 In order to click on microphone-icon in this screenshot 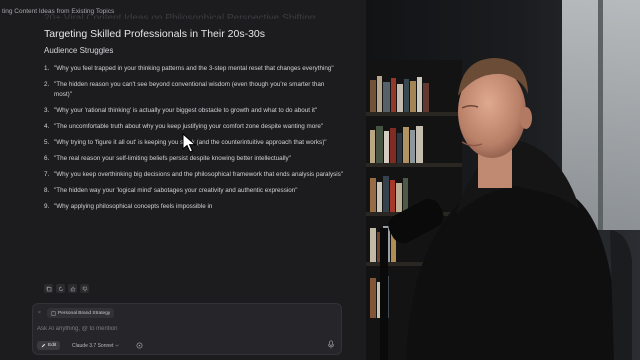, I will do `click(331, 344)`.